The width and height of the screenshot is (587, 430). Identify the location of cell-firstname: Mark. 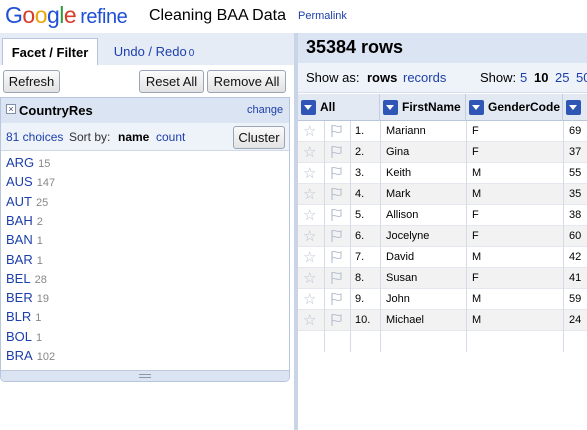
(398, 194).